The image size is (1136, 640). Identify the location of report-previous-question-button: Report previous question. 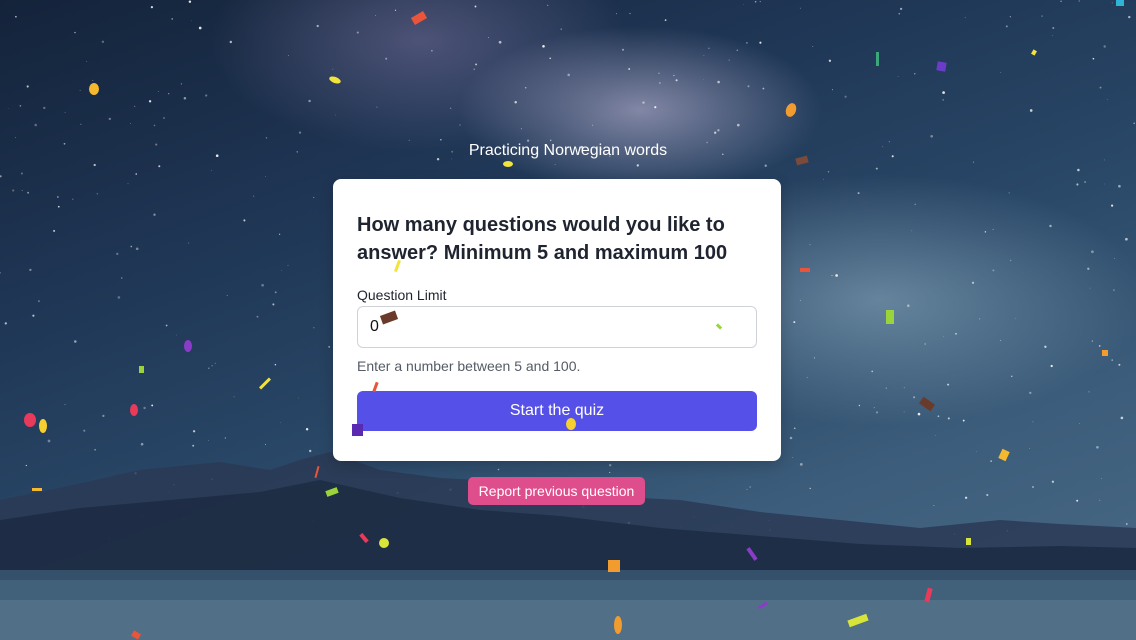
(556, 491).